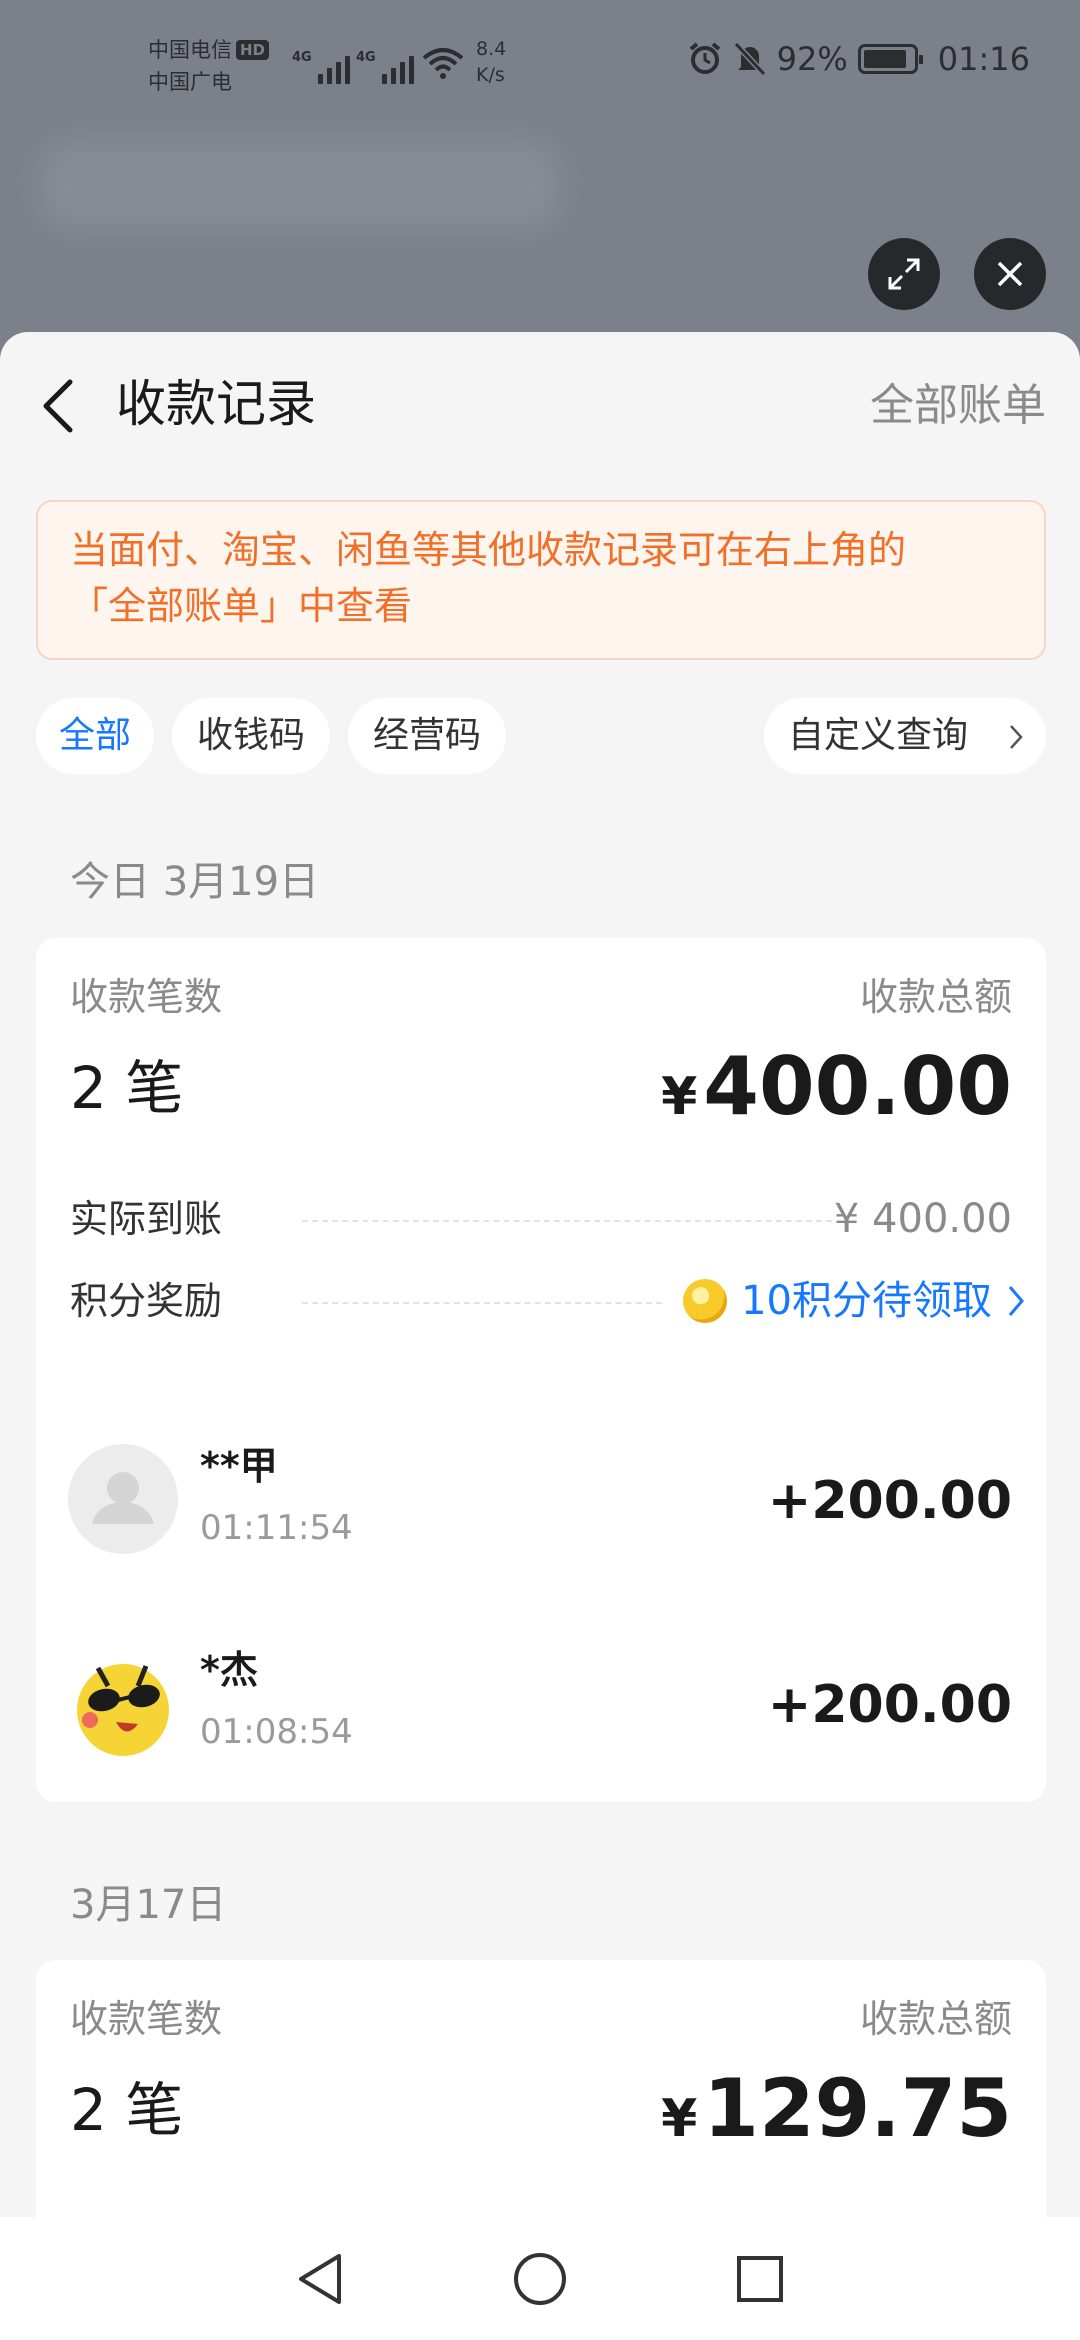 The image size is (1080, 2340). What do you see at coordinates (812, 59) in the screenshot?
I see `battery-percent: 92%` at bounding box center [812, 59].